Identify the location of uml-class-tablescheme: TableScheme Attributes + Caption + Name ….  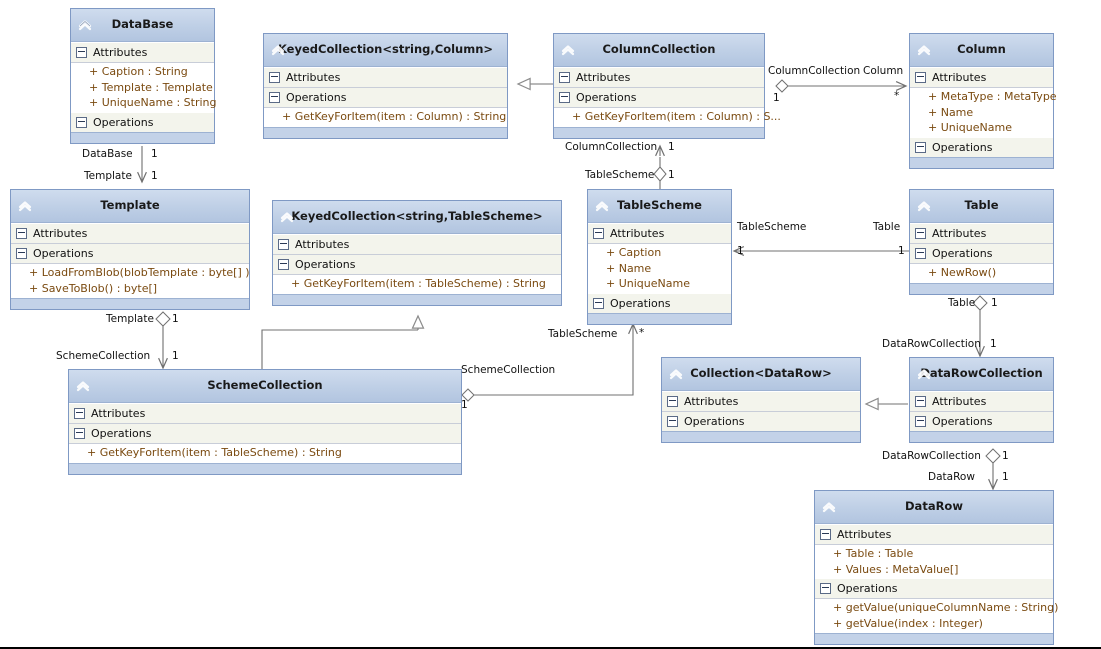
(659, 257).